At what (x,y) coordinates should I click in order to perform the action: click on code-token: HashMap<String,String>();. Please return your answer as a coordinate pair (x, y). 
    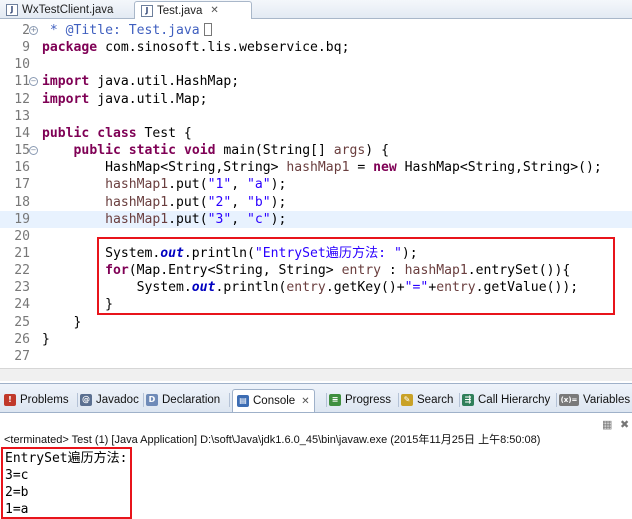
    Looking at the image, I should click on (499, 168).